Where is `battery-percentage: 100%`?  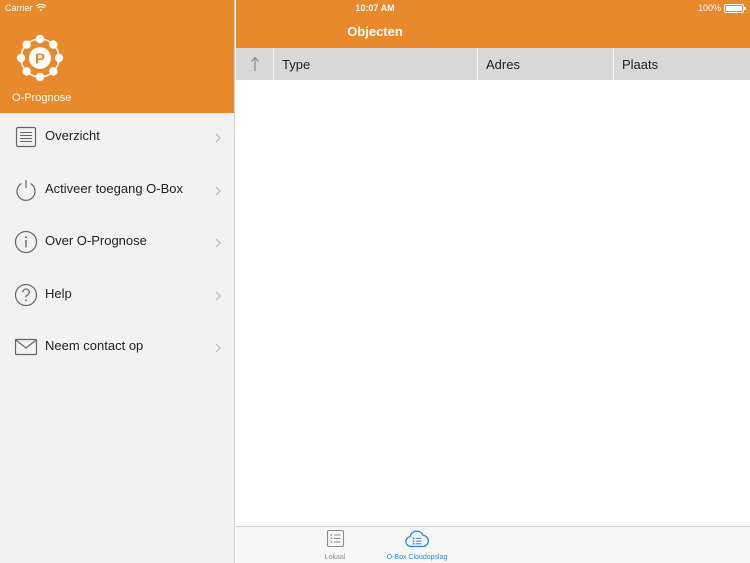 battery-percentage: 100% is located at coordinates (709, 8).